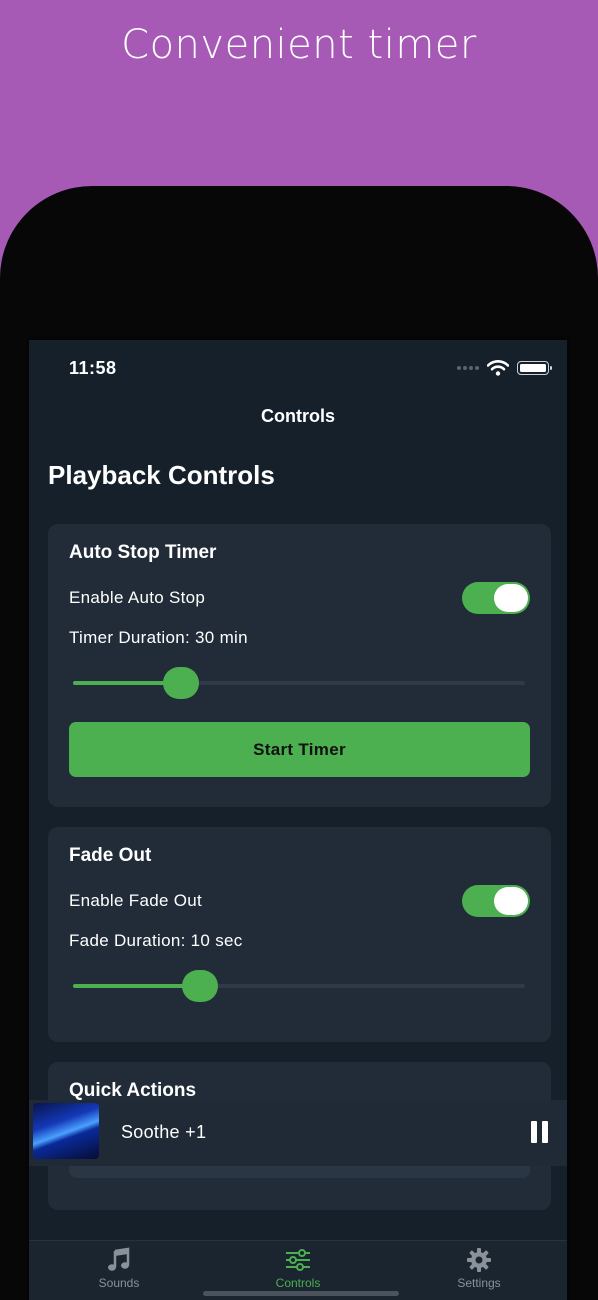 Image resolution: width=598 pixels, height=1300 pixels. Describe the element at coordinates (133, 1090) in the screenshot. I see `quick-actions-title: Quick Actions` at that location.